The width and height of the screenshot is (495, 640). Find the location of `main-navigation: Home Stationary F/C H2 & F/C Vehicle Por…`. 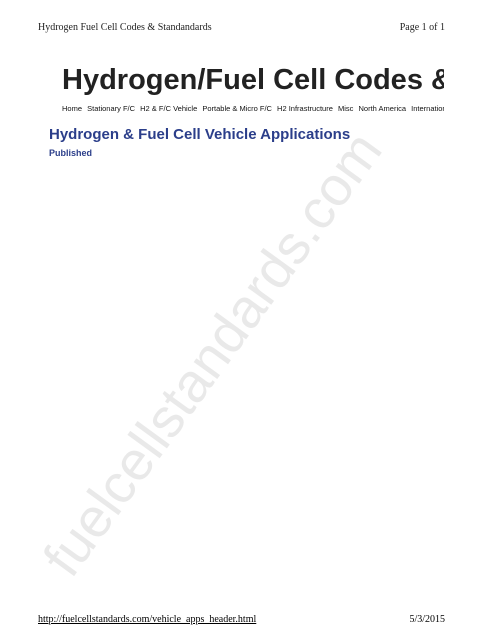

main-navigation: Home Stationary F/C H2 & F/C Vehicle Por… is located at coordinates (241, 111).